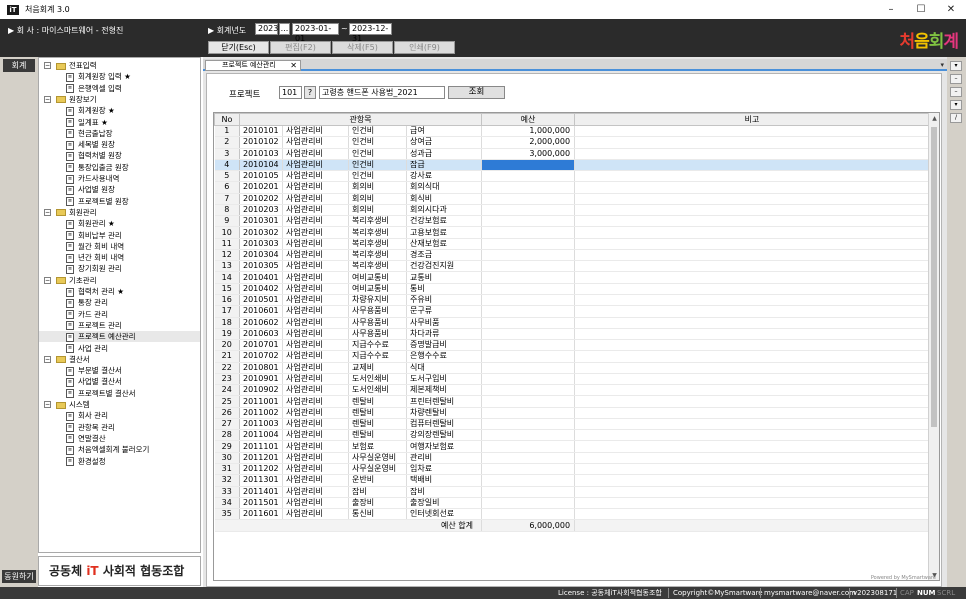 The height and width of the screenshot is (599, 966). What do you see at coordinates (572, 289) in the screenshot?
I see `table-row: 15 2010402 사업관리비 여비교통비 통비` at bounding box center [572, 289].